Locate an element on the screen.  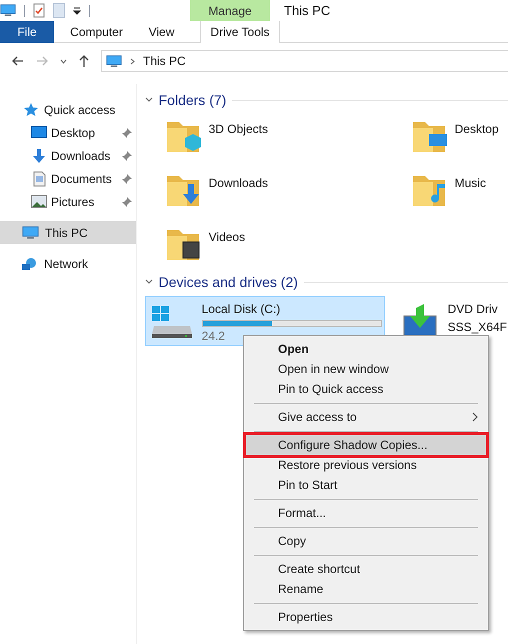
menu-item: Restore previous versions is located at coordinates (366, 465).